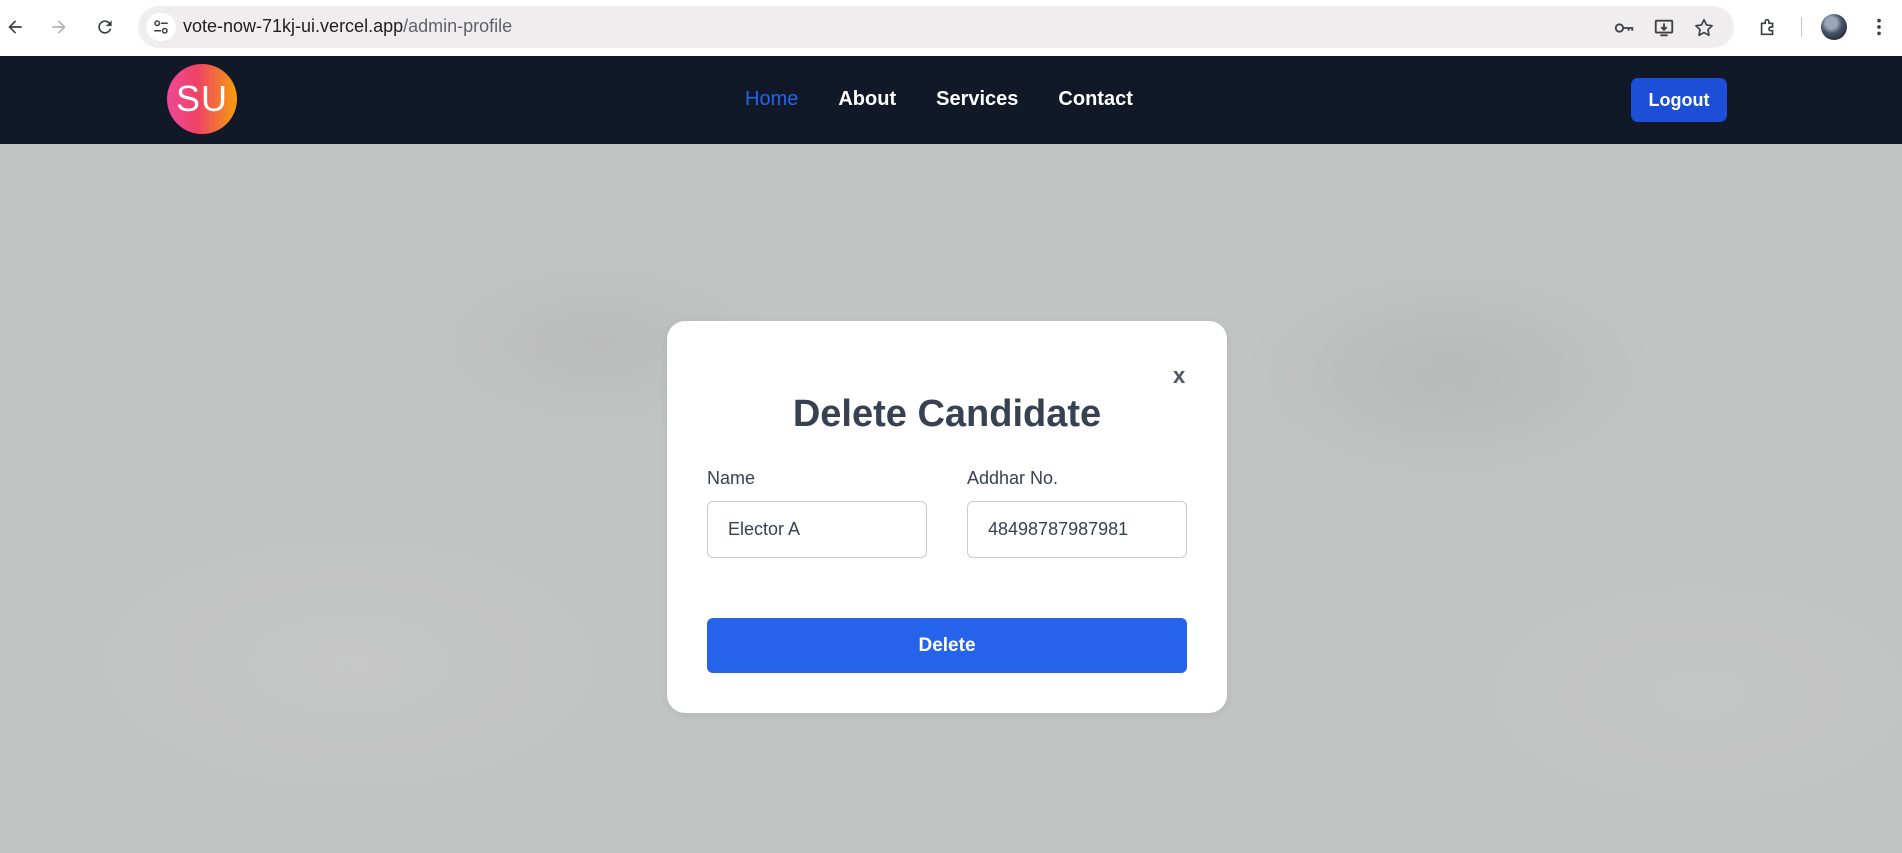  What do you see at coordinates (867, 99) in the screenshot?
I see `nav-about-link: About` at bounding box center [867, 99].